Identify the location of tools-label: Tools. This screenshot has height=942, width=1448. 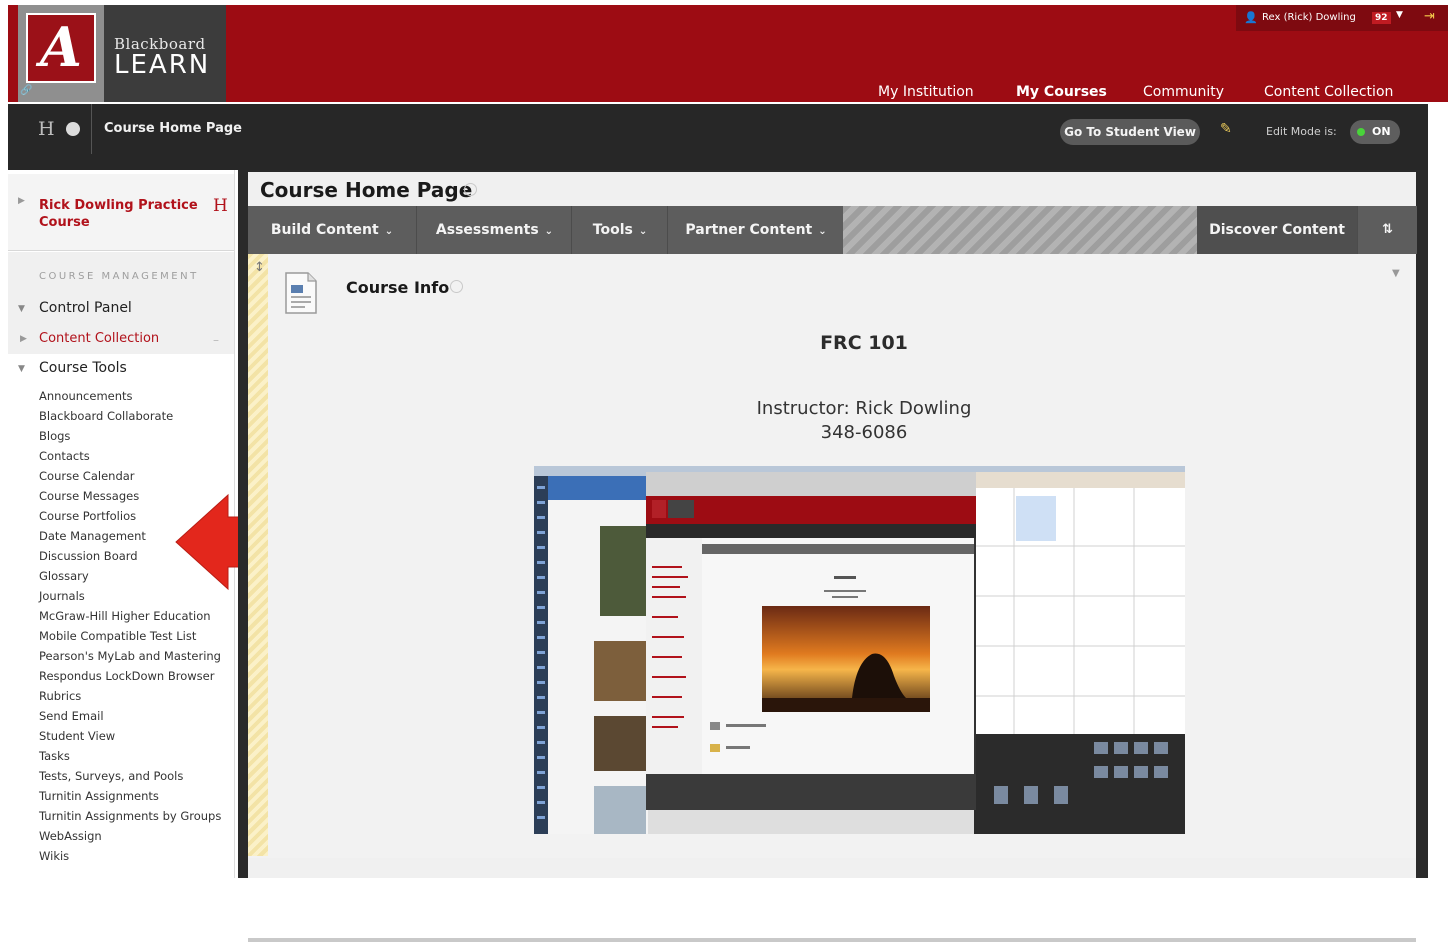
(612, 230).